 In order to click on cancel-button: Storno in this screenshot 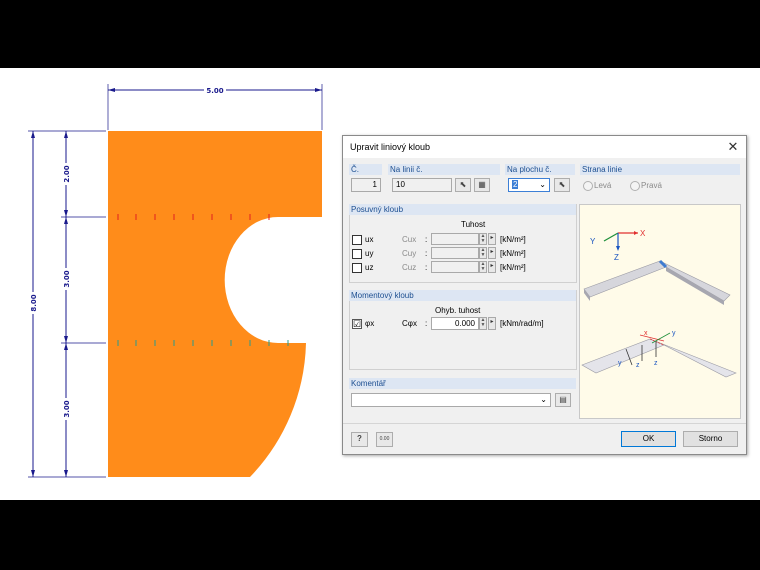, I will do `click(710, 439)`.